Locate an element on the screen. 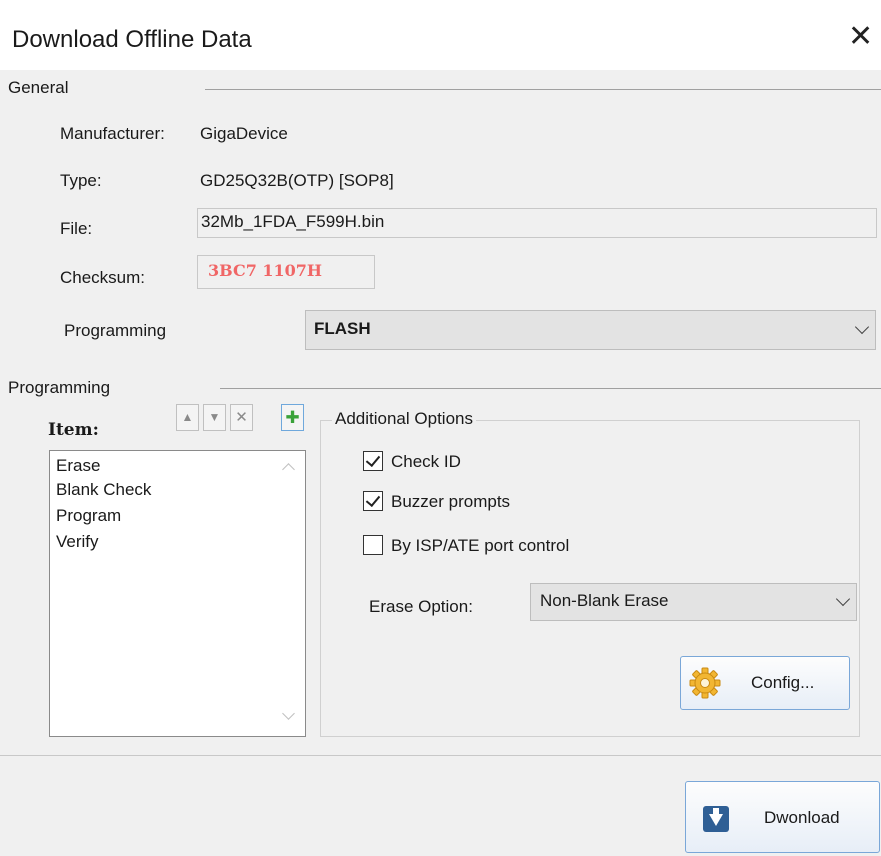 The image size is (881, 856). scroll-down-icon is located at coordinates (288, 713).